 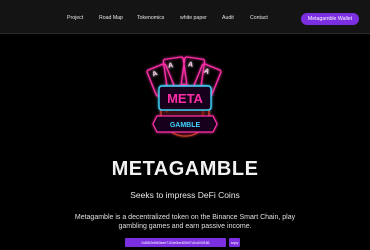 I want to click on copy-button: copy, so click(x=234, y=242).